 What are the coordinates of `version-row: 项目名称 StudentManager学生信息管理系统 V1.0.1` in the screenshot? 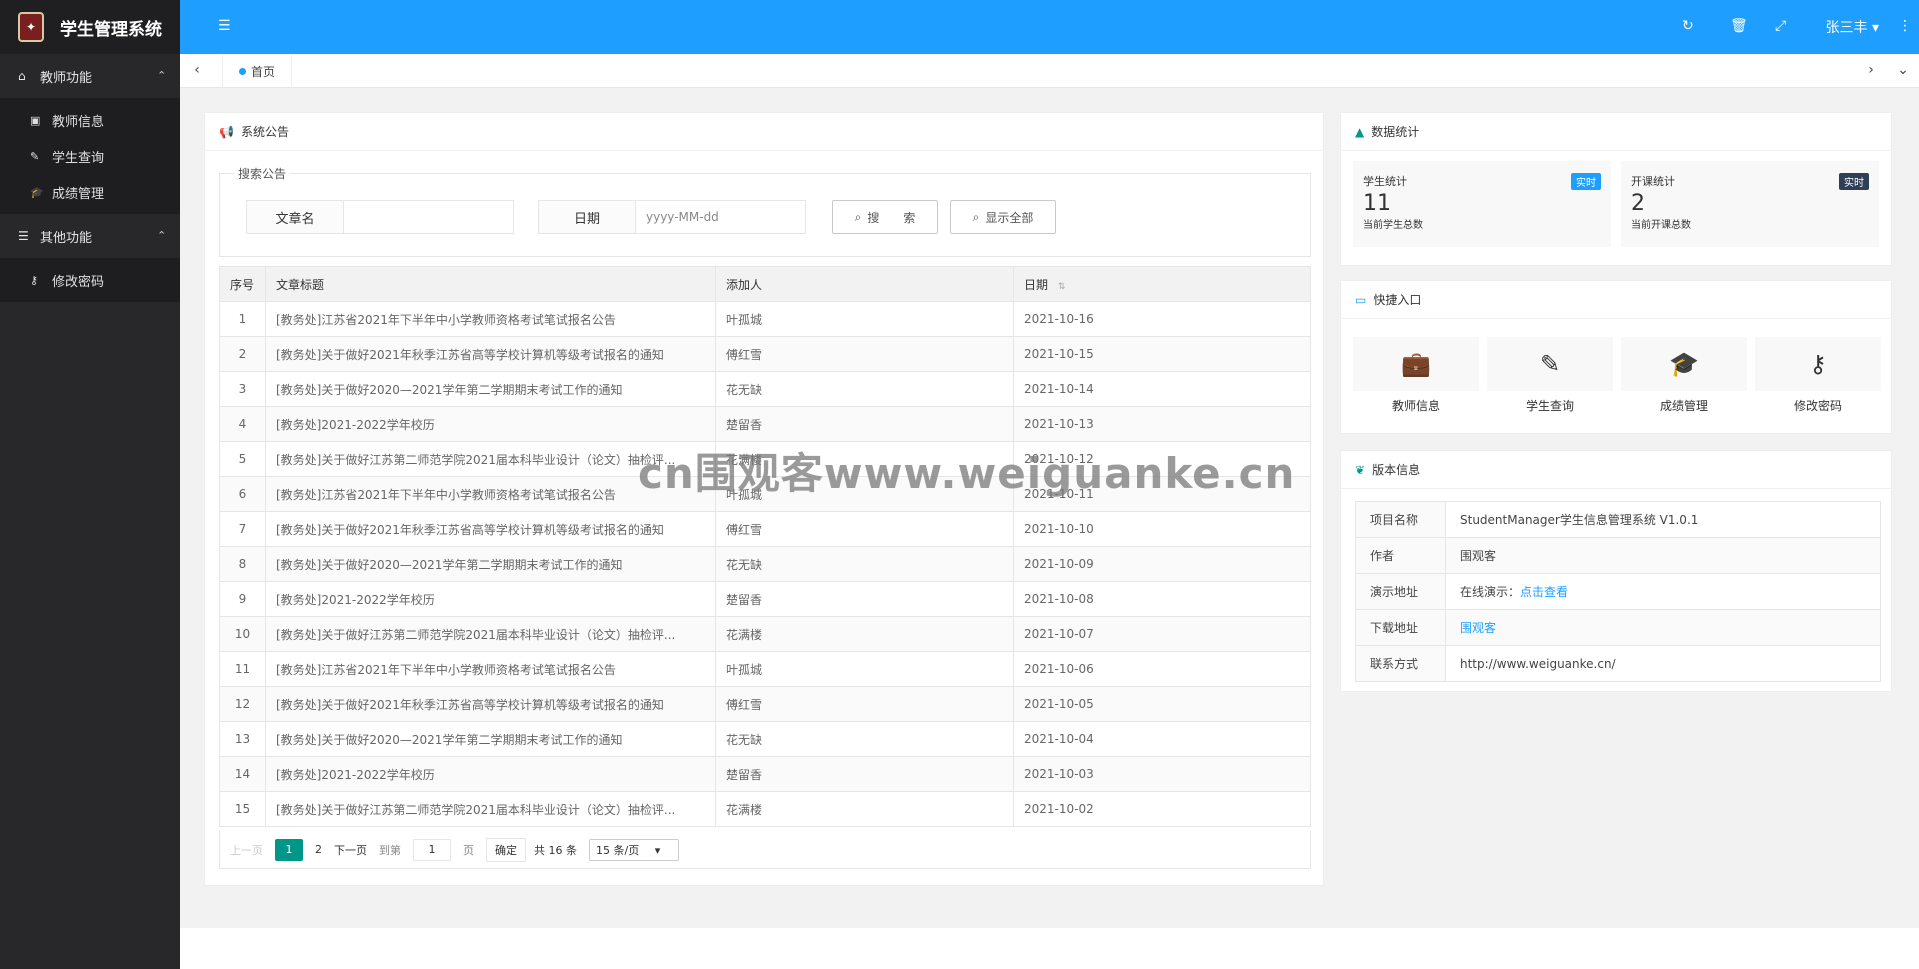 It's located at (1618, 519).